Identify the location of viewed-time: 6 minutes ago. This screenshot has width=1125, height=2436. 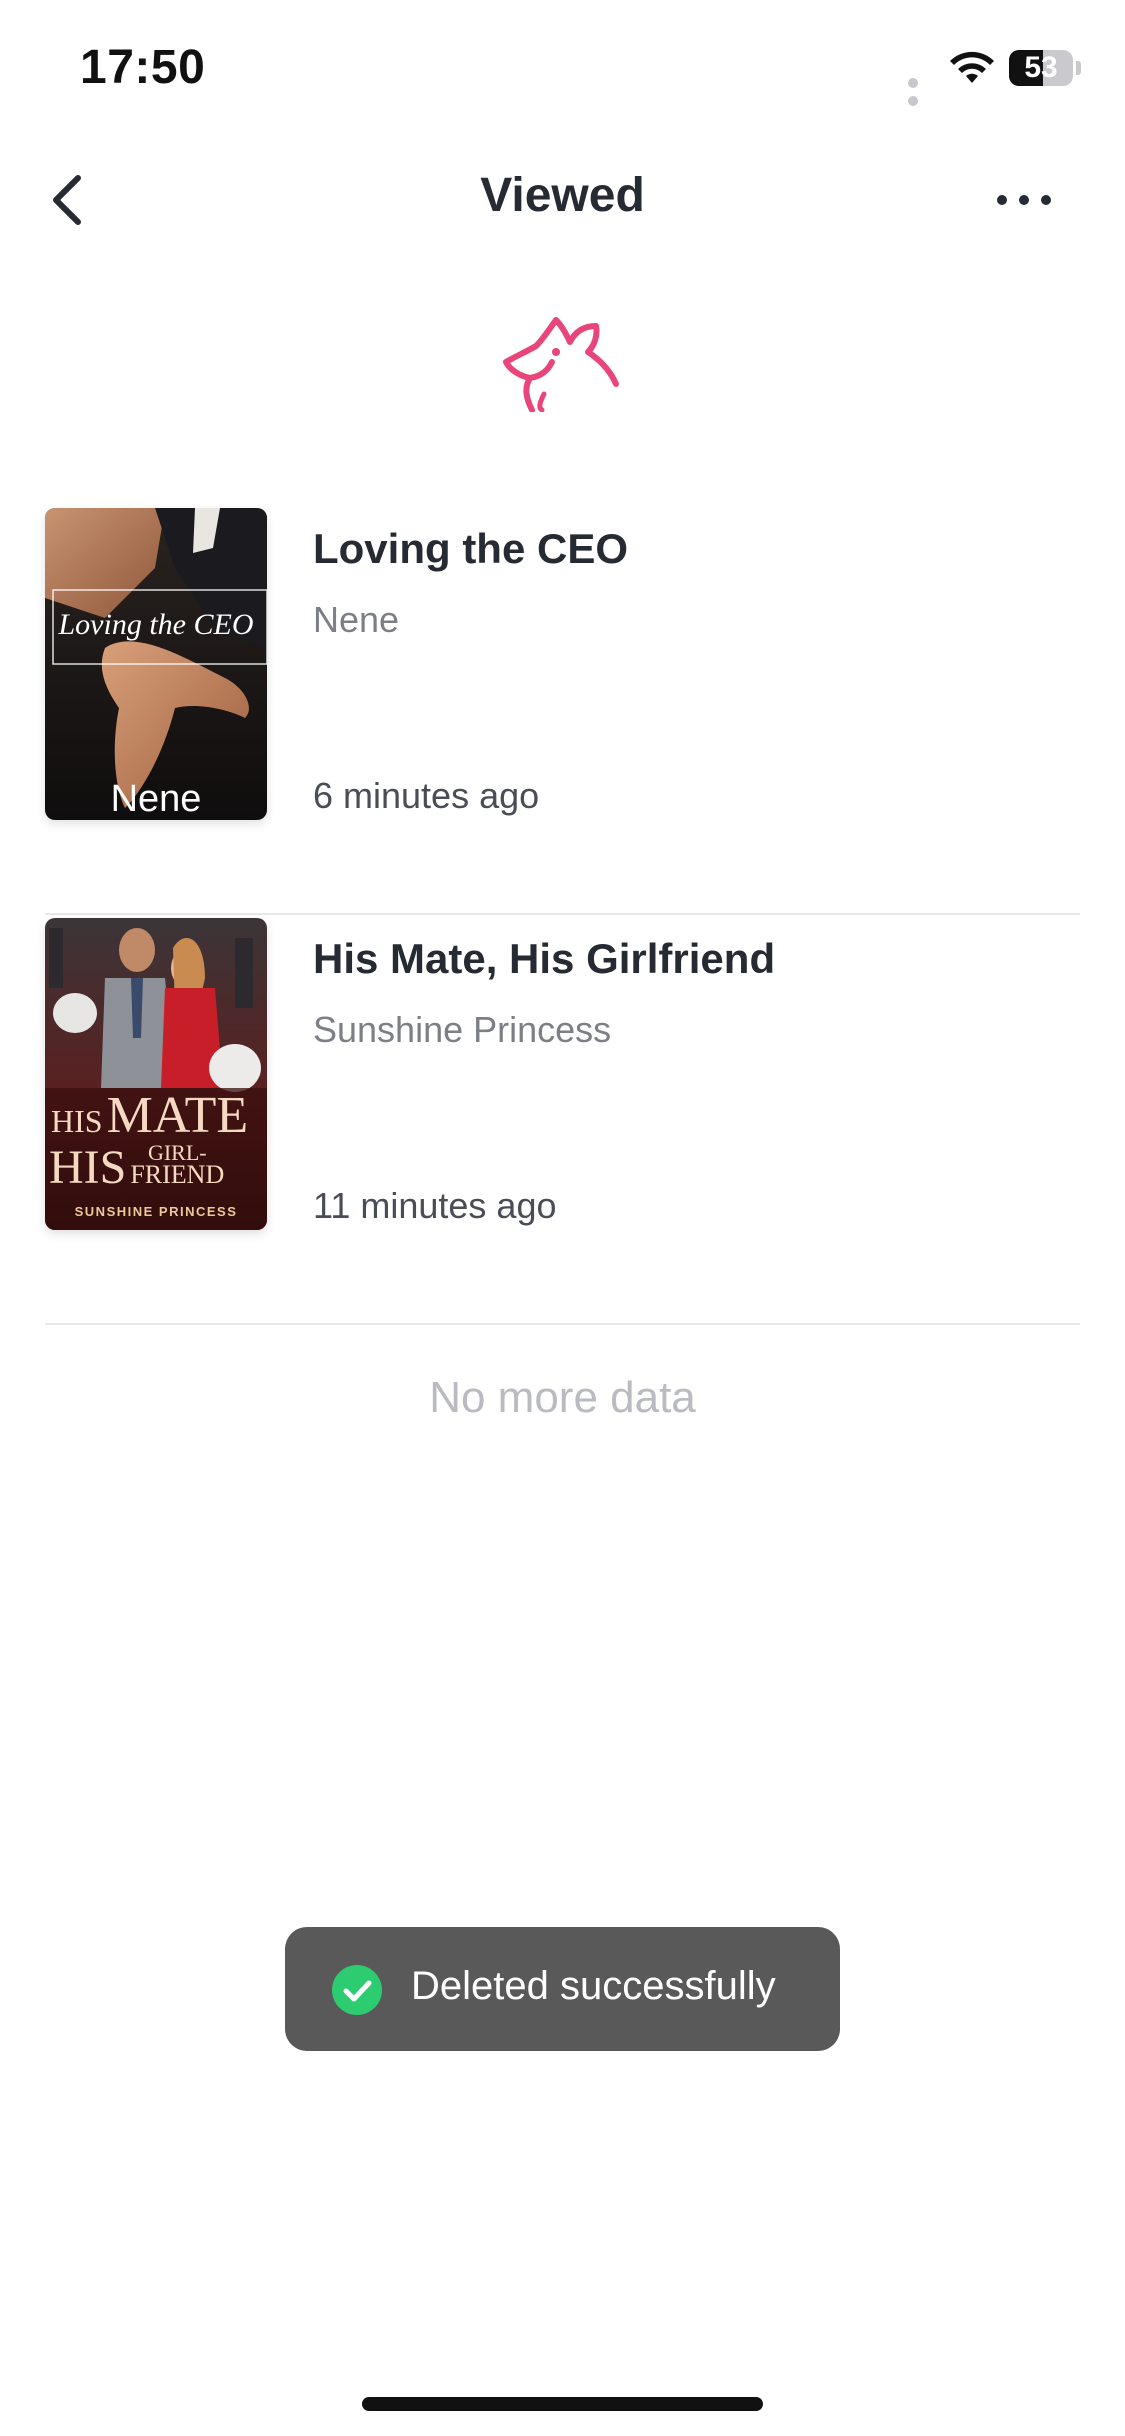
(426, 795).